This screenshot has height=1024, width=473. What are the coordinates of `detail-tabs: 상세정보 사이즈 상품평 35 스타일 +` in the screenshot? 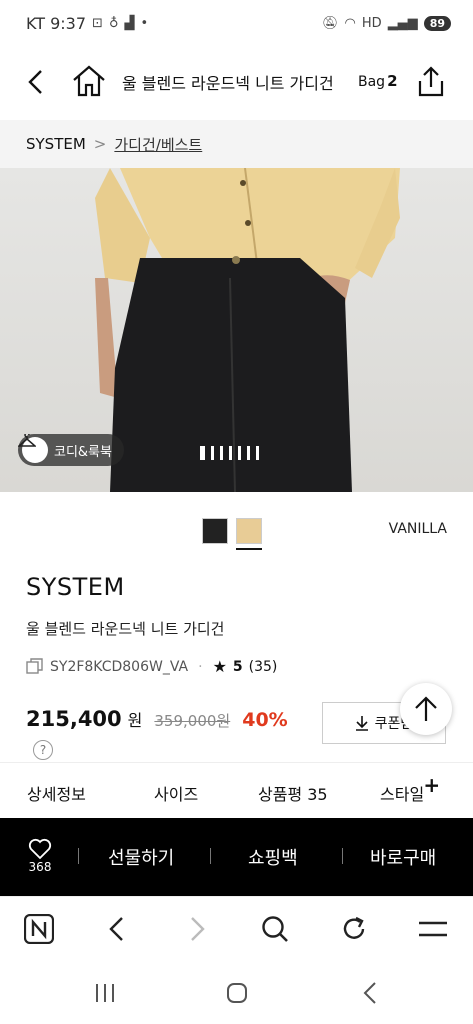 It's located at (236, 790).